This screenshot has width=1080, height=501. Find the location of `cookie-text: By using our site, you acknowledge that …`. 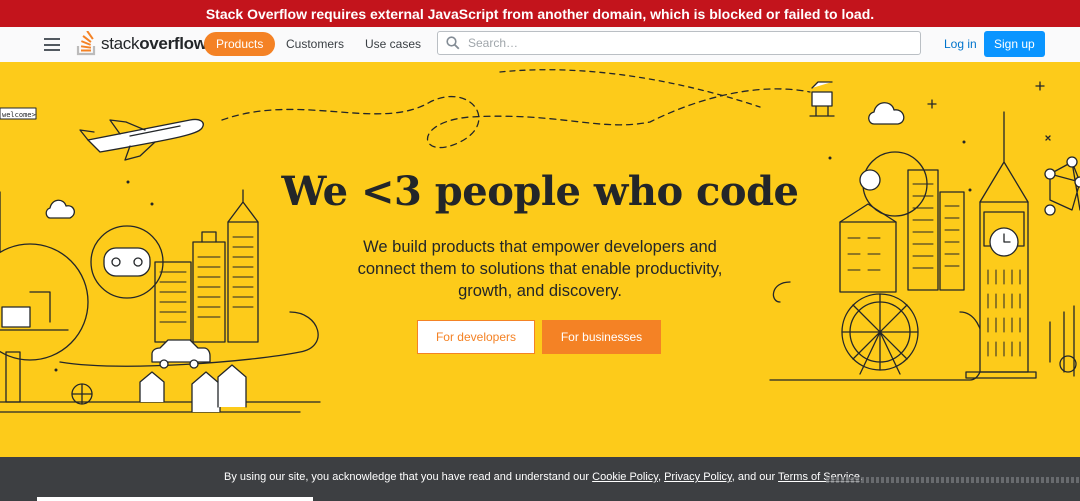

cookie-text: By using our site, you acknowledge that … is located at coordinates (543, 477).